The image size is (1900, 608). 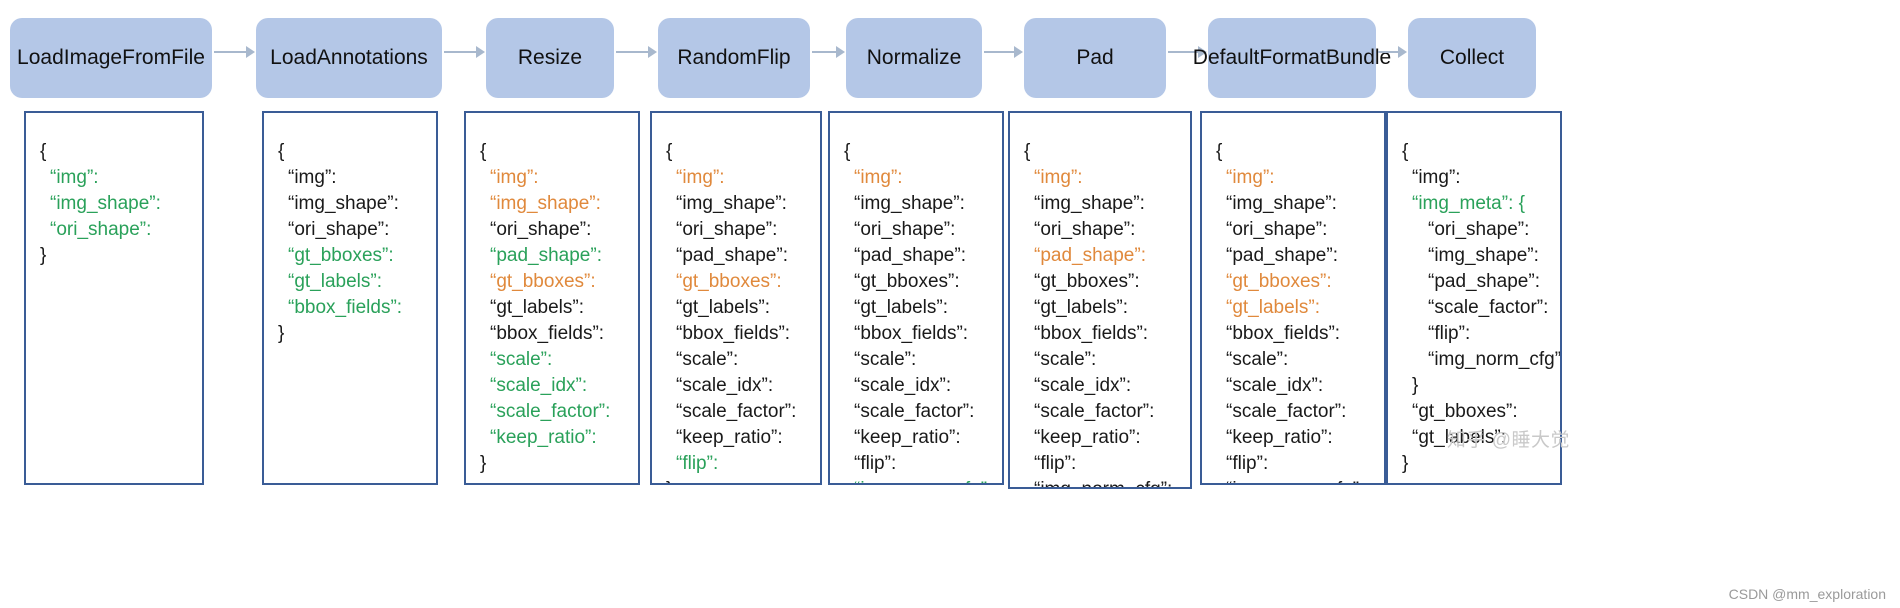 I want to click on pipeline-stage-collect: Collect, so click(x=1472, y=58).